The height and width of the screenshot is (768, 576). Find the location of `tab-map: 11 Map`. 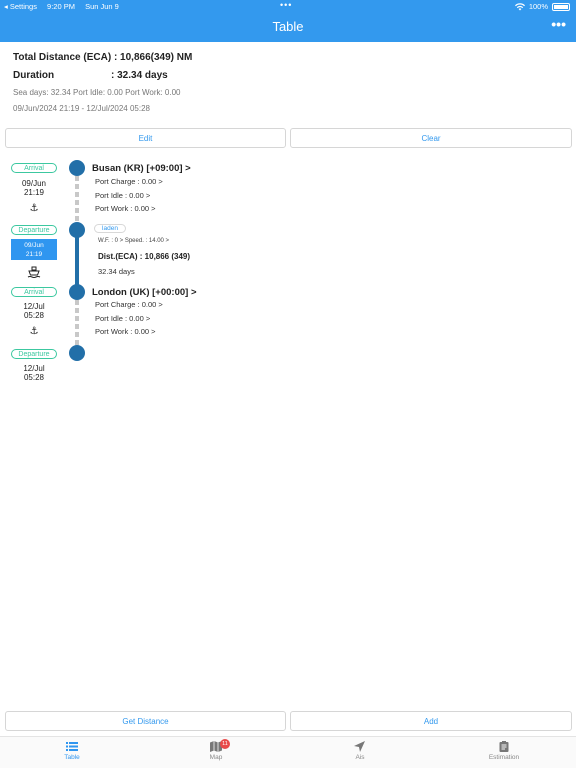

tab-map: 11 Map is located at coordinates (216, 750).